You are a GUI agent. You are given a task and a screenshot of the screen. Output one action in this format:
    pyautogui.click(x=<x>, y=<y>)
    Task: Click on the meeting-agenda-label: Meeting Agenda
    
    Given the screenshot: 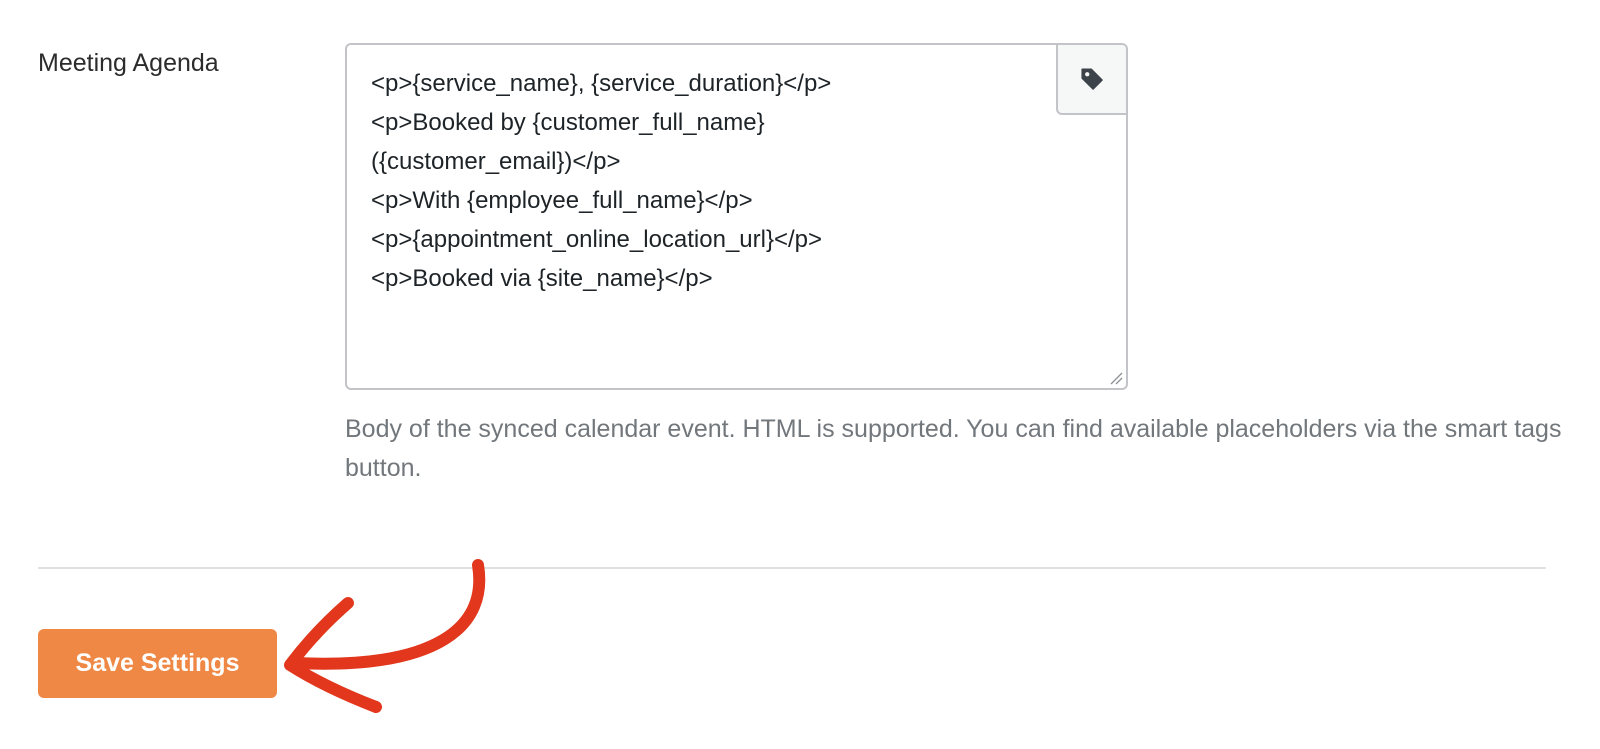 What is the action you would take?
    pyautogui.click(x=128, y=63)
    